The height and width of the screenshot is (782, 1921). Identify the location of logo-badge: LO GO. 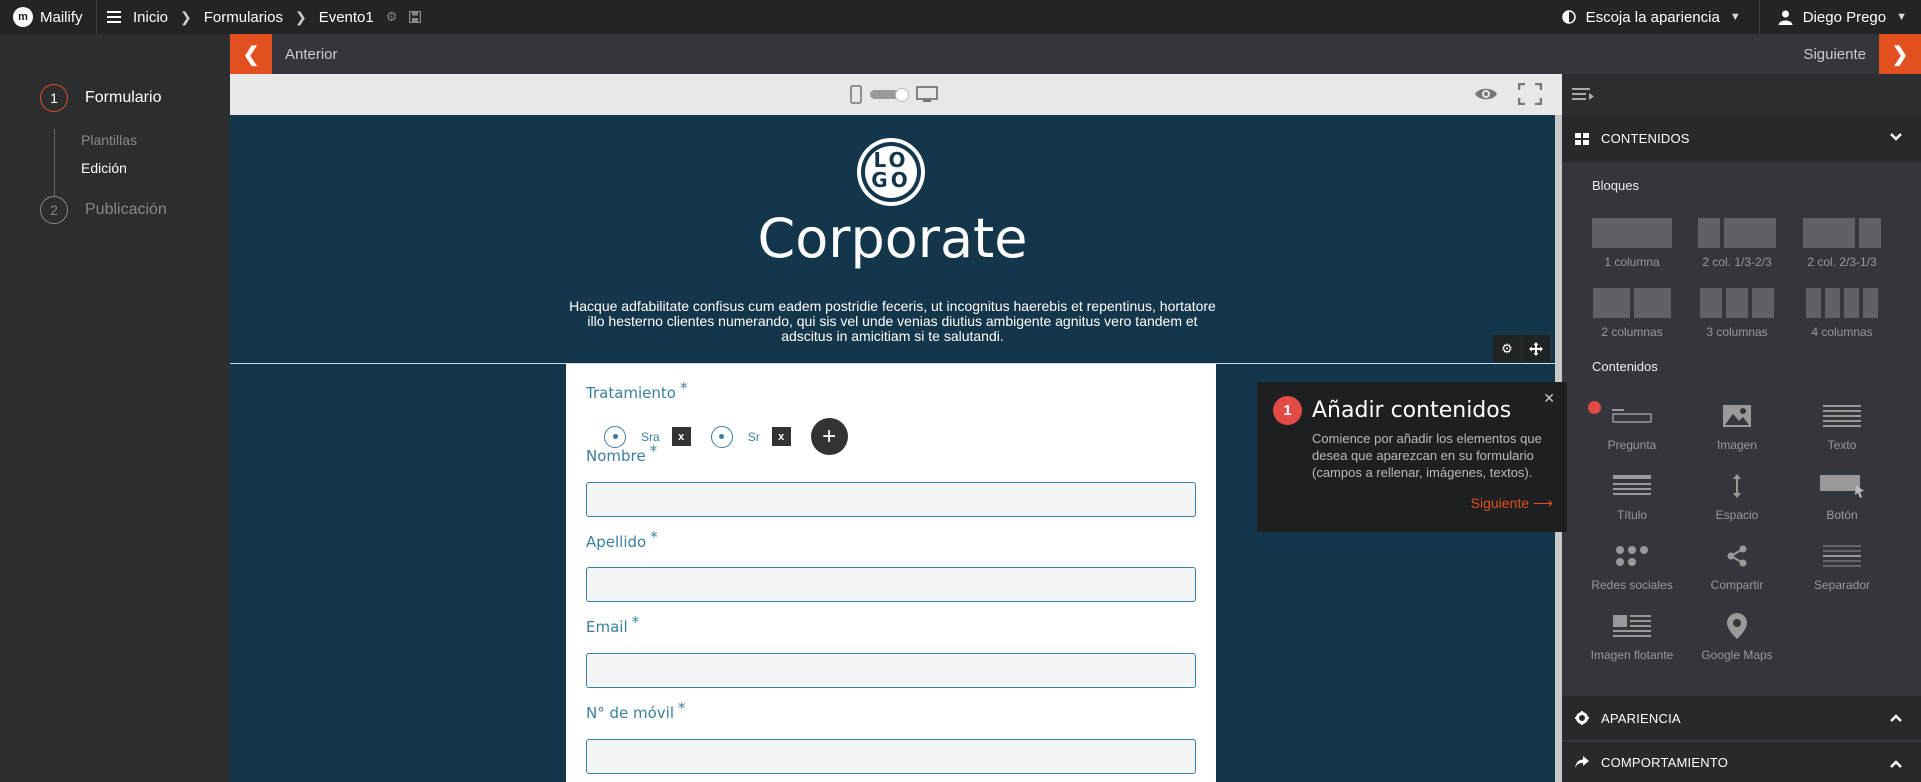
(891, 172).